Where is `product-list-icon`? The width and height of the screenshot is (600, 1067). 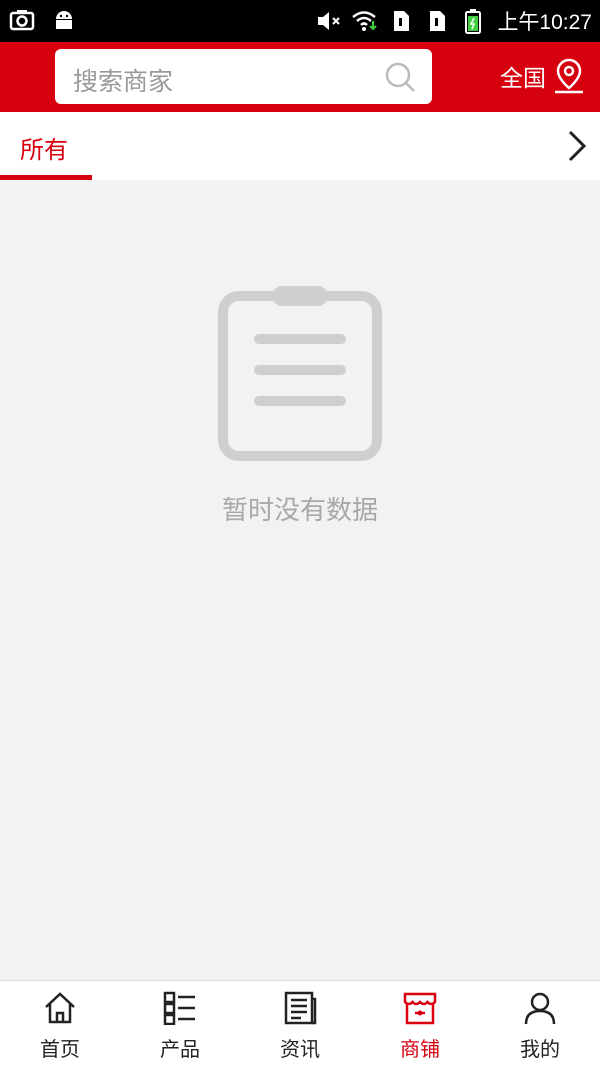
product-list-icon is located at coordinates (179, 1008).